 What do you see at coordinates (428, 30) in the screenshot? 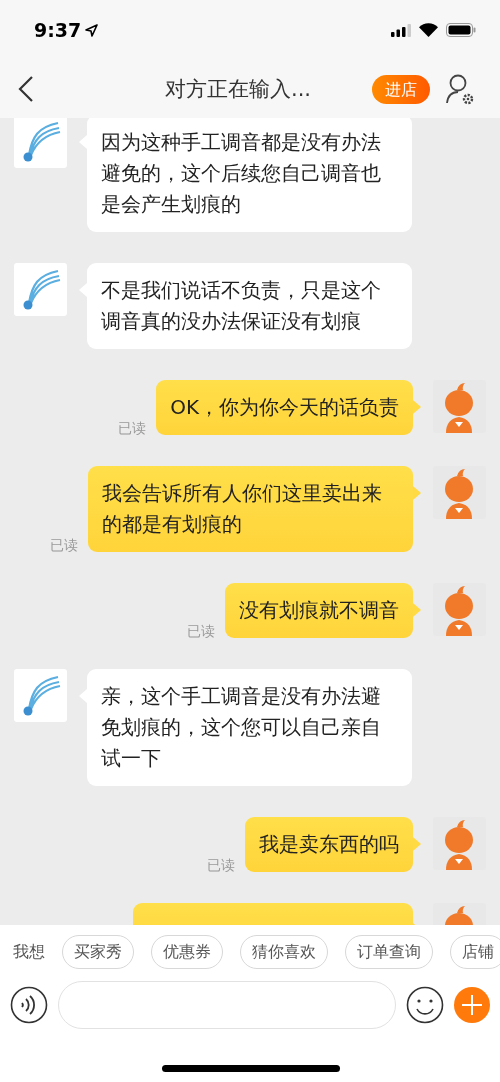
I see `wifi-icon` at bounding box center [428, 30].